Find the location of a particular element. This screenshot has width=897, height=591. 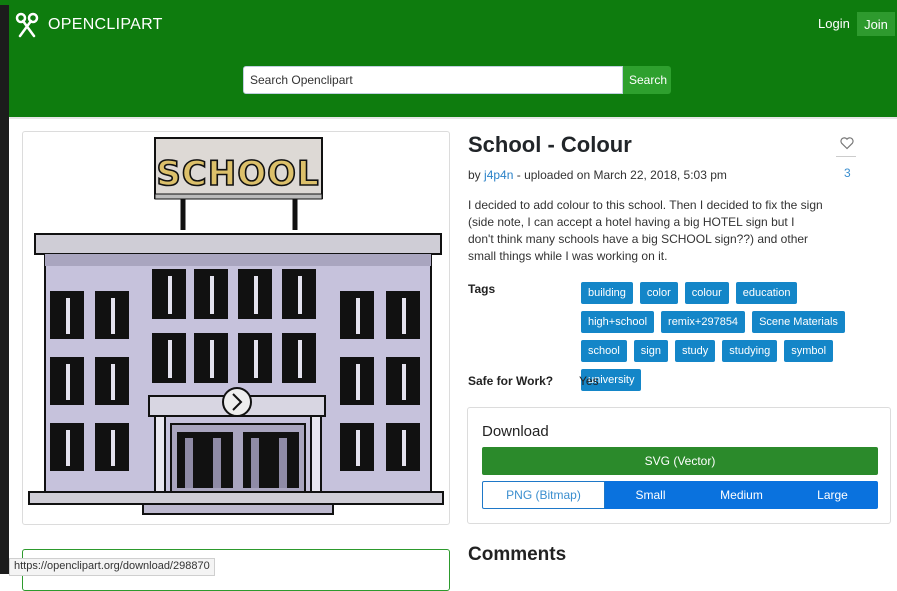

download-svg-button: SVG (Vector) is located at coordinates (680, 461).